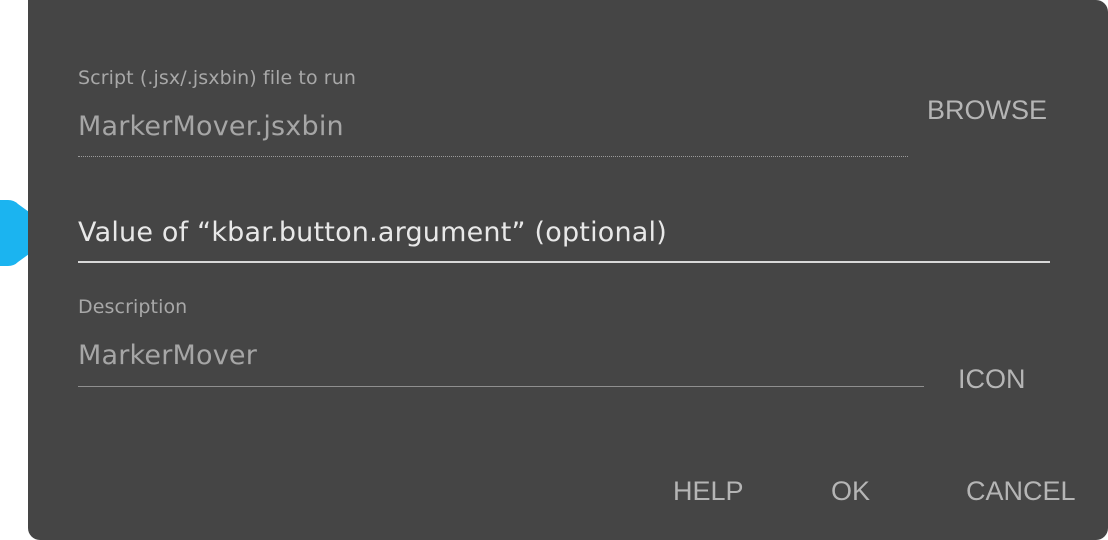 The width and height of the screenshot is (1108, 540). I want to click on help-button: HELP, so click(708, 491).